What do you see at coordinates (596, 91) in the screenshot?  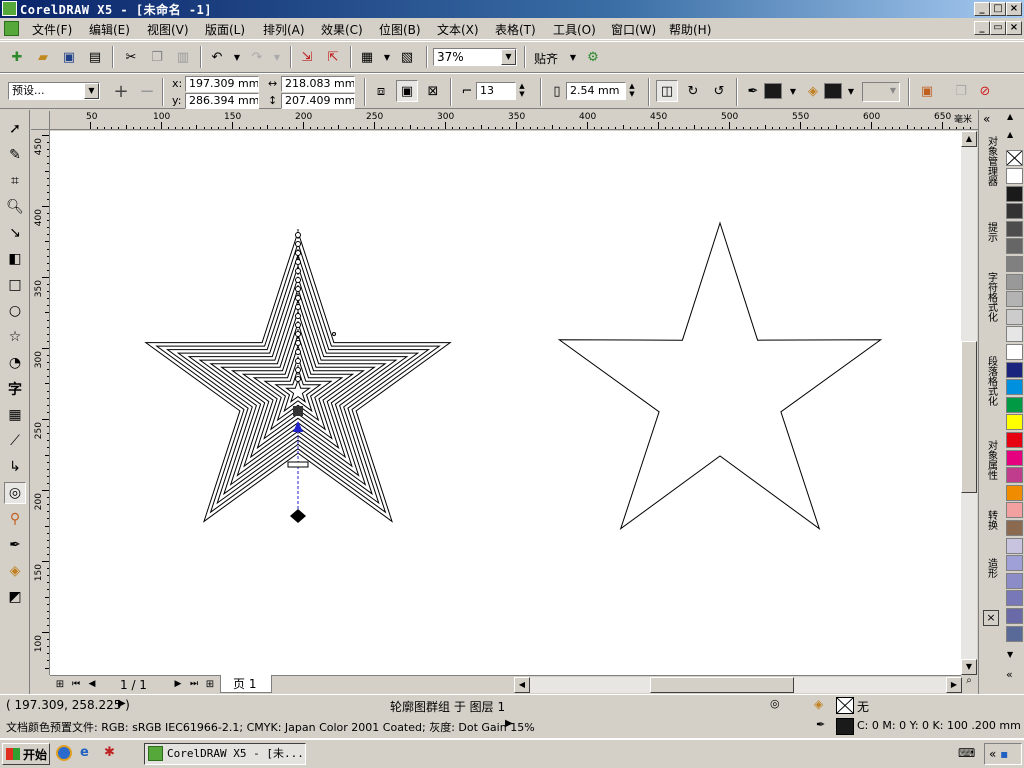 I see `contour-offset-field: 2.54 mm` at bounding box center [596, 91].